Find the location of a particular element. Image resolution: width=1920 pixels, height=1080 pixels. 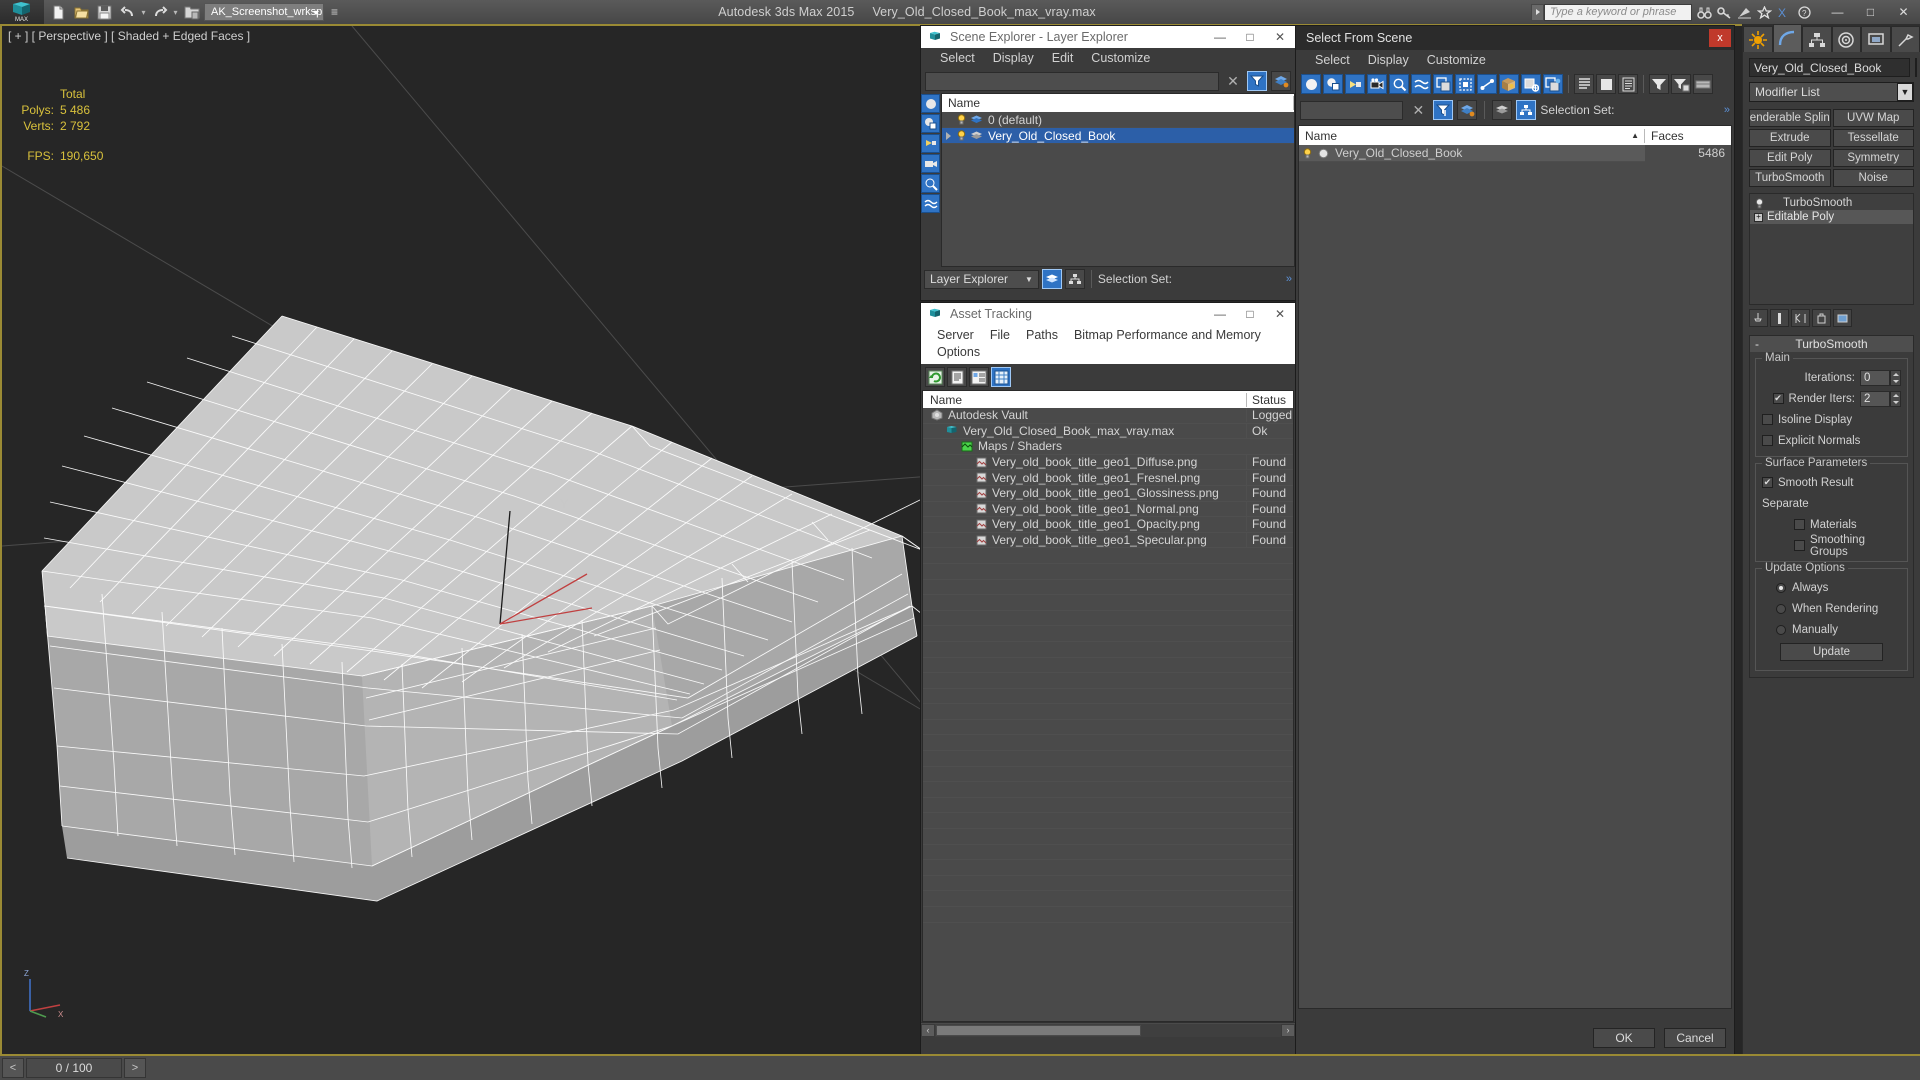

redo-dropdown-arrow: ▾ is located at coordinates (175, 12).